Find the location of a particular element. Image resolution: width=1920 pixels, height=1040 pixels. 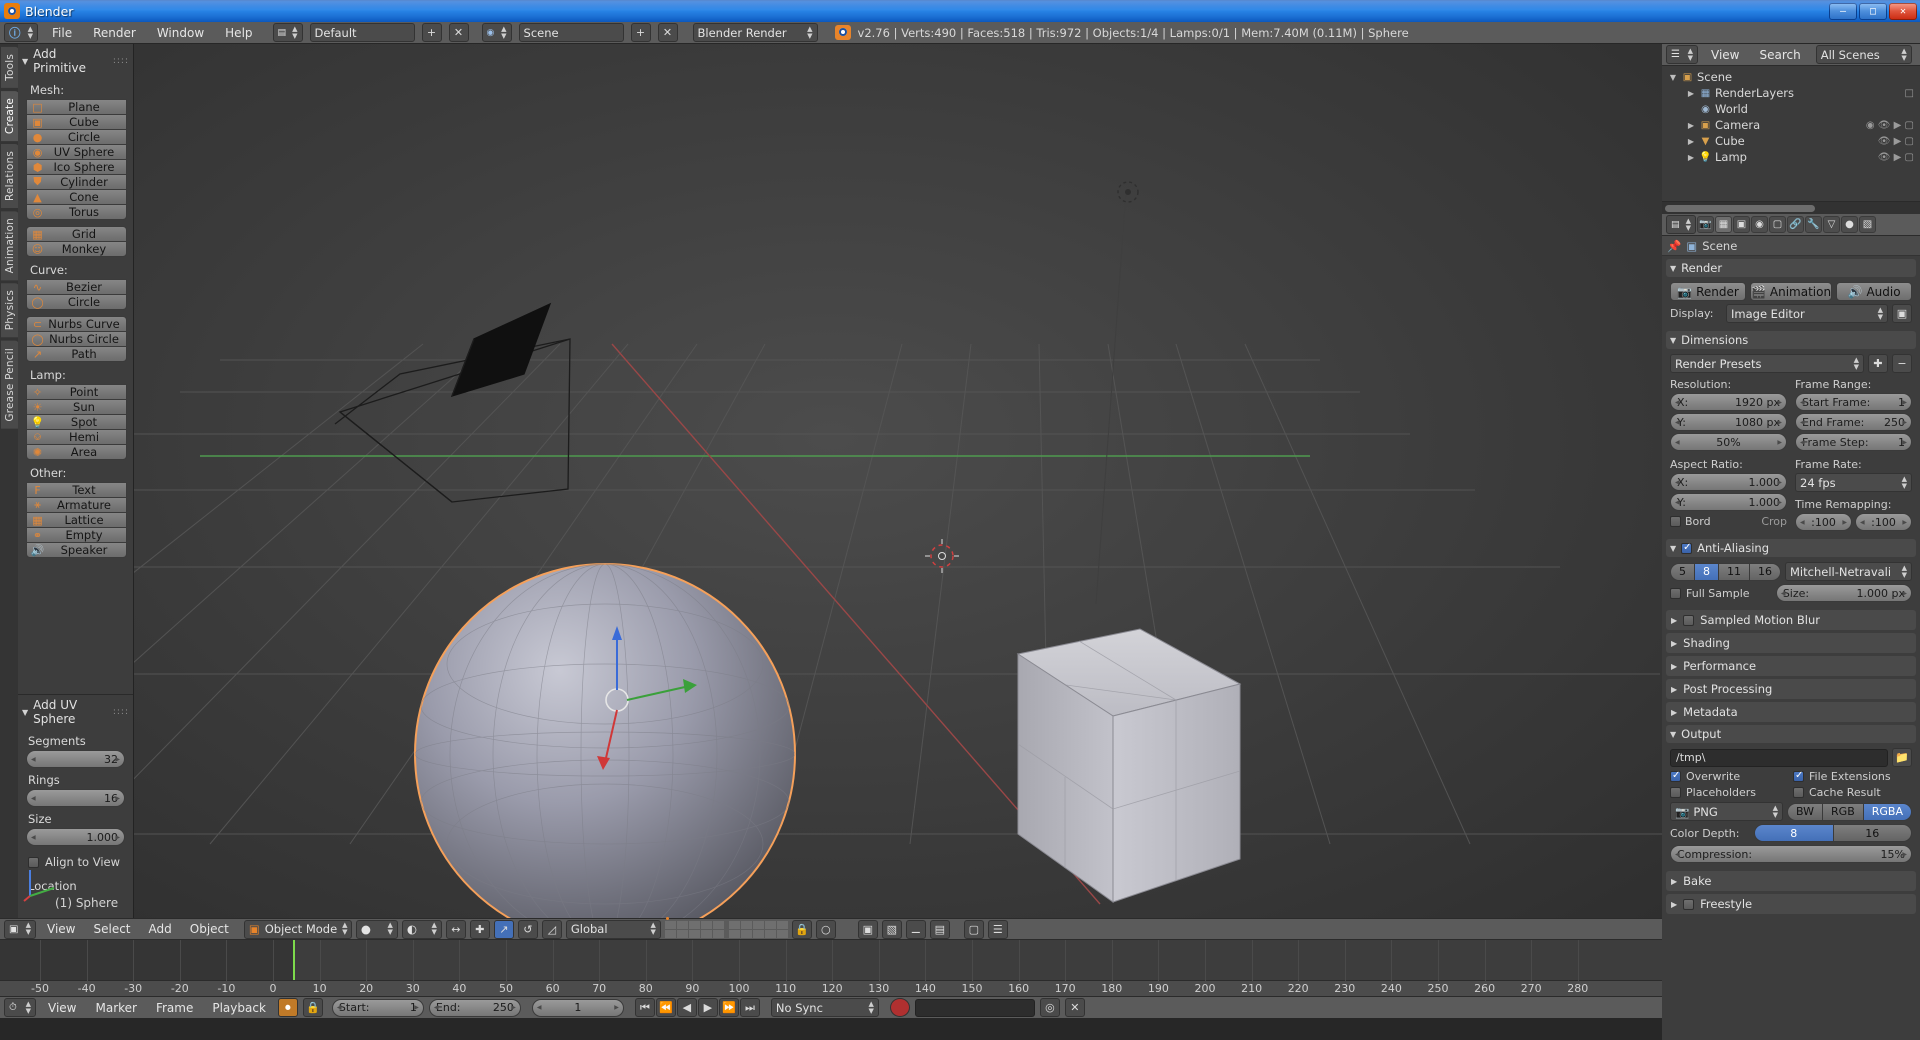

add-curve-circle-button: ◯ Circle is located at coordinates (76, 302).